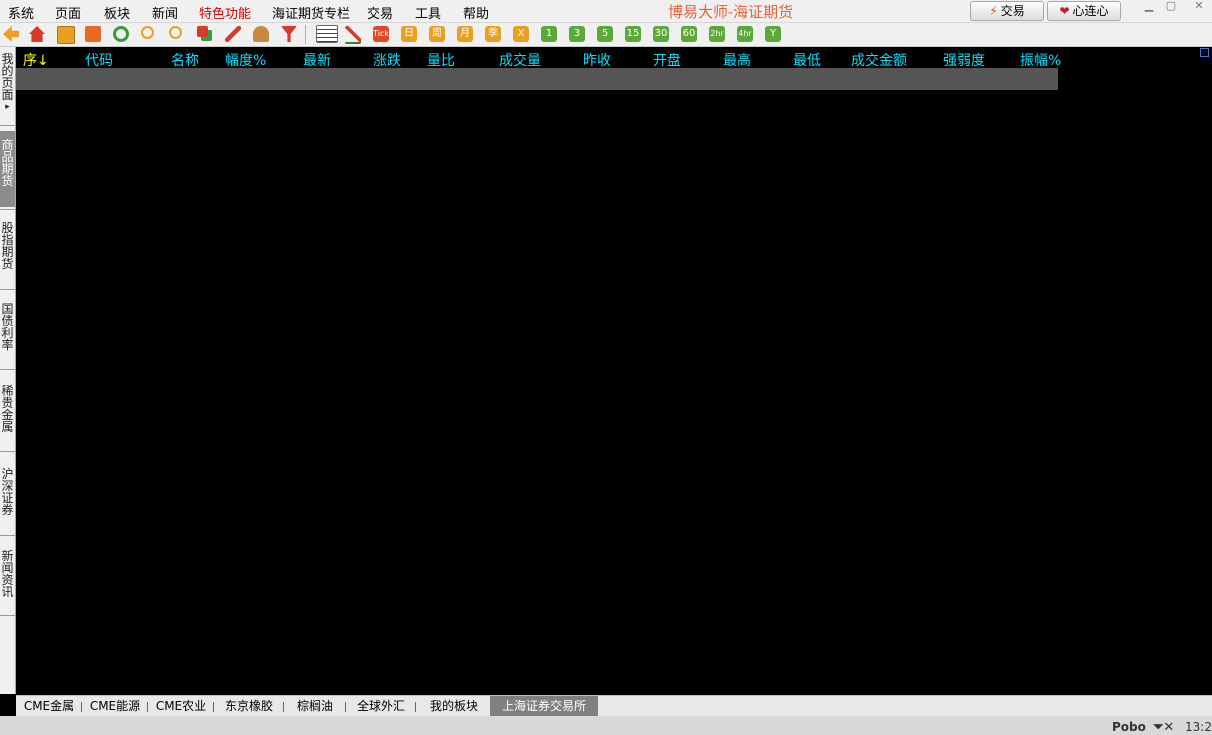 This screenshot has height=735, width=1212. I want to click on column-header-prev-close: 昨收, so click(597, 60).